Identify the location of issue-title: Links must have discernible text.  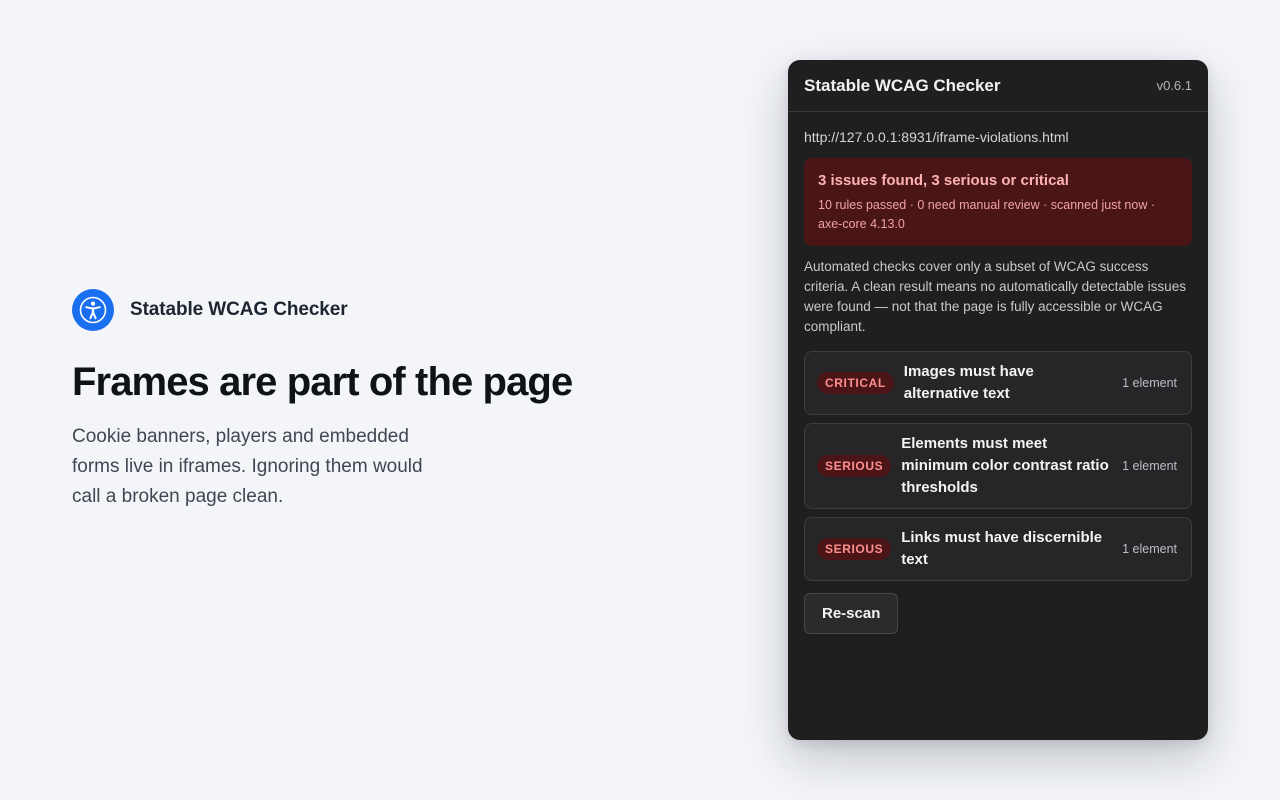
(1002, 548).